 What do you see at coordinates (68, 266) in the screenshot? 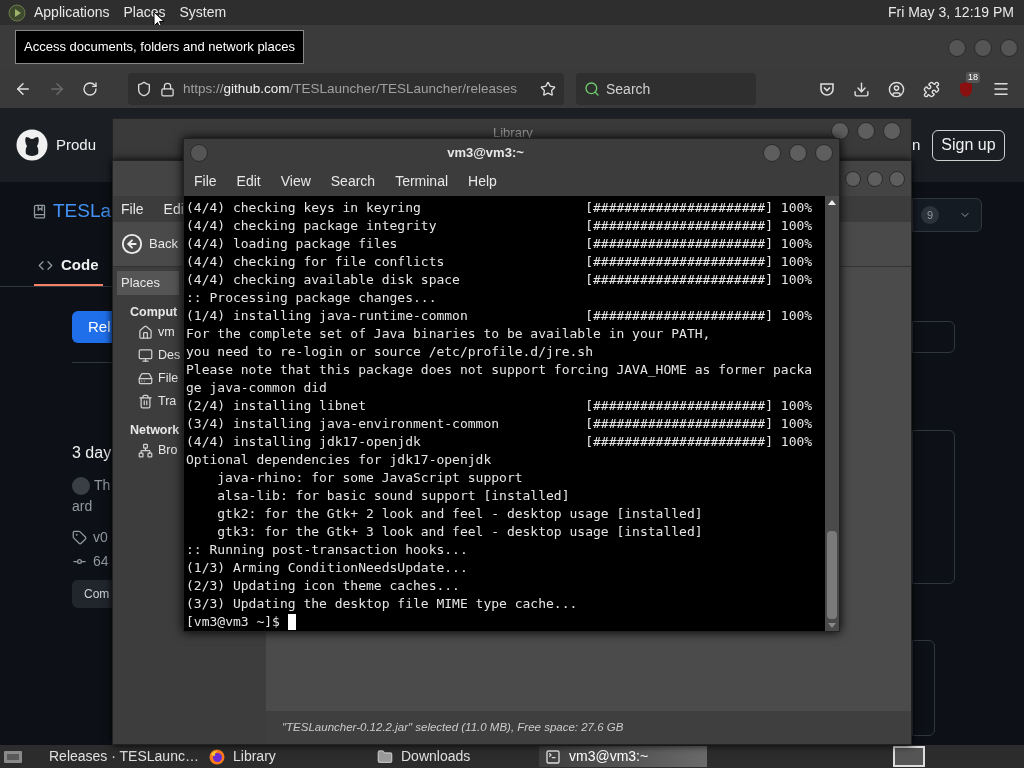
I see `code-tab: Code` at bounding box center [68, 266].